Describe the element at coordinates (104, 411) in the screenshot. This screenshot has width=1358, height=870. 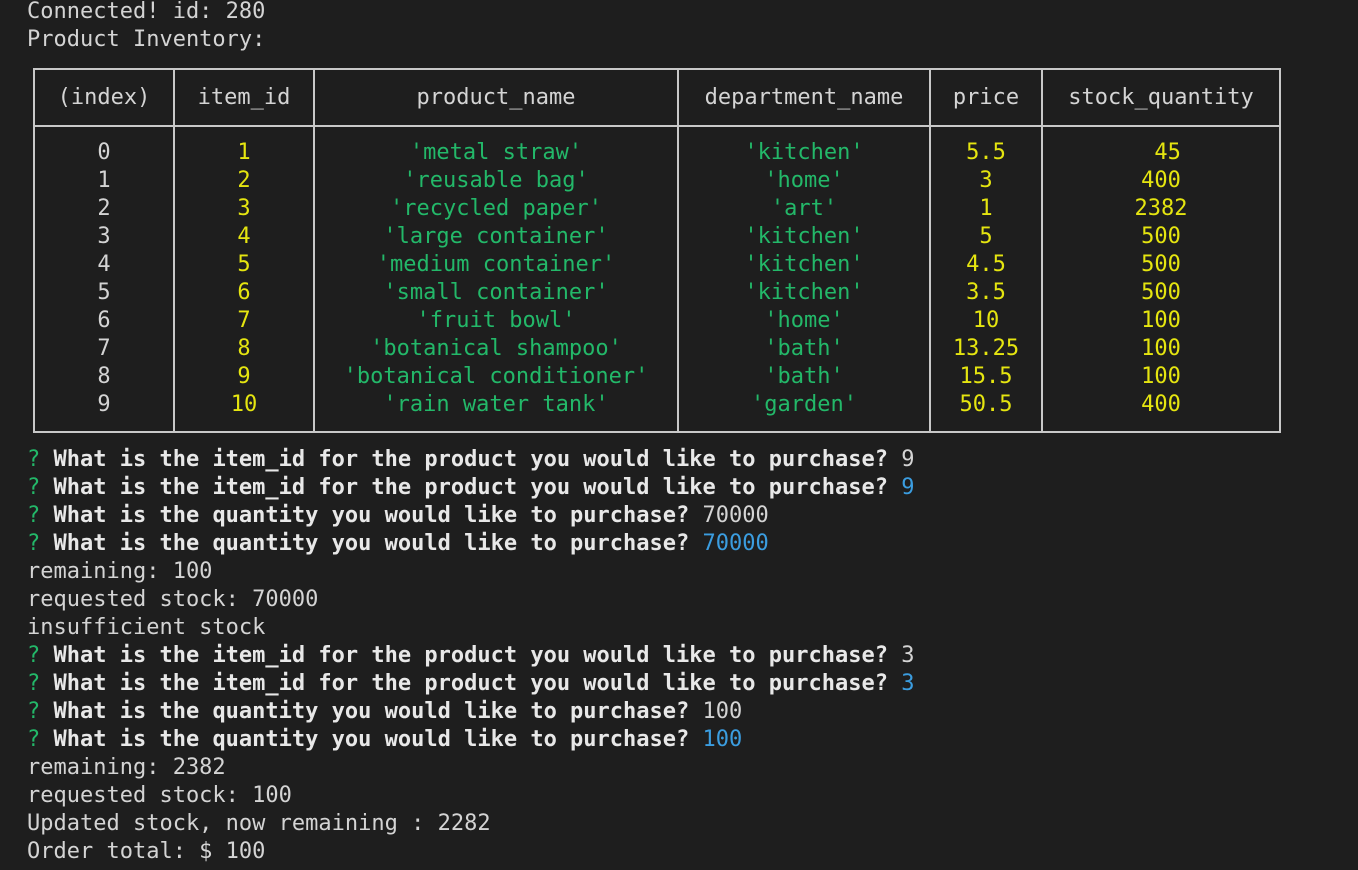
I see `cell-index: 9` at that location.